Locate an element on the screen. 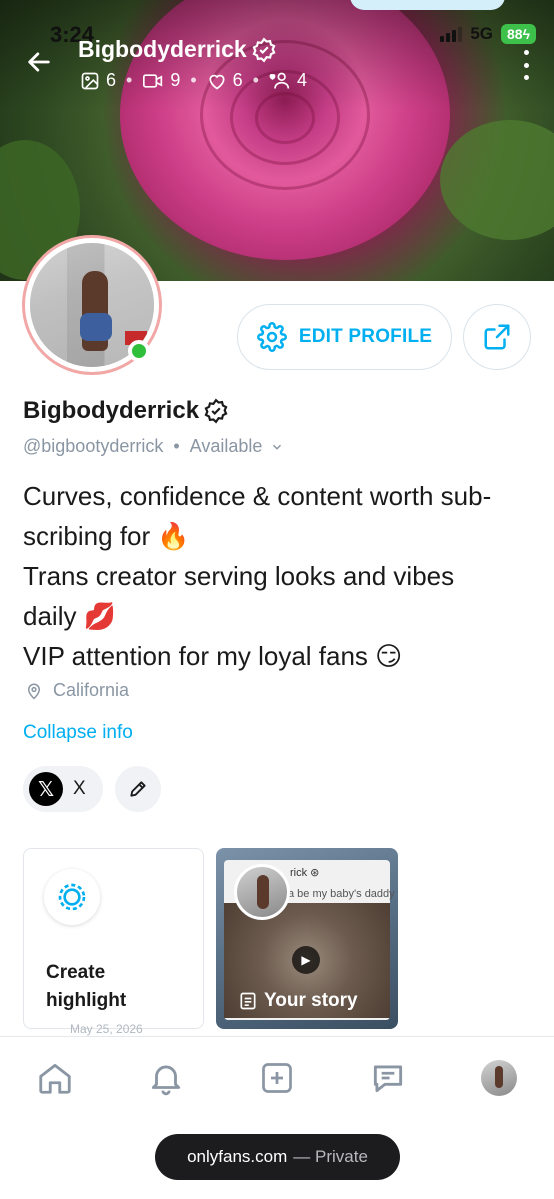 The height and width of the screenshot is (1199, 554). bio-line: Trans creator serving looks and vibes is located at coordinates (239, 576).